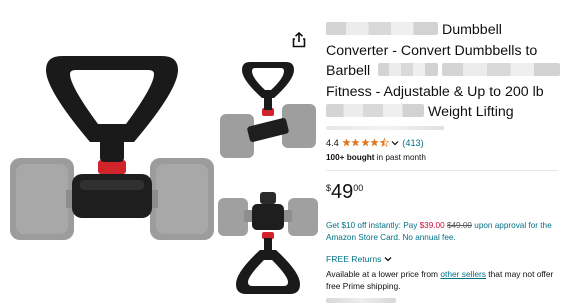  Describe the element at coordinates (444, 259) in the screenshot. I see `free-returns-link: FREE Returns` at that location.